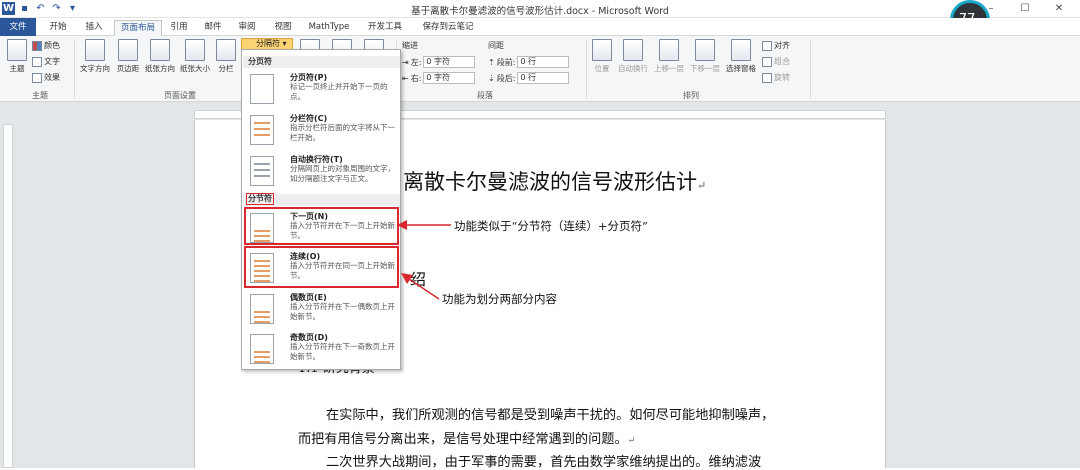  I want to click on document-title: 离散卡尔曼滤波的信号波形估计↵, so click(555, 182).